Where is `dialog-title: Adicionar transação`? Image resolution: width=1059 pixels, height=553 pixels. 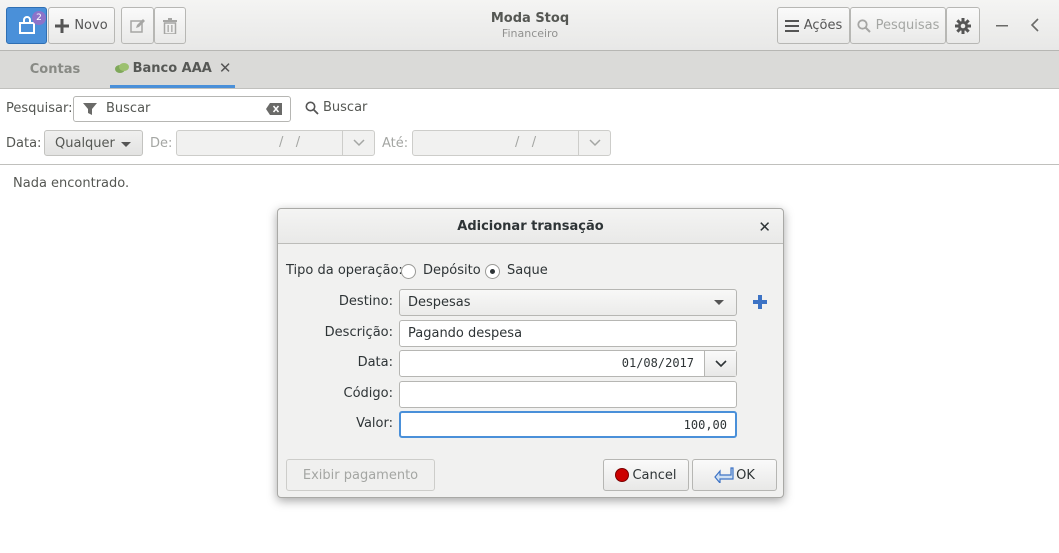 dialog-title: Adicionar transação is located at coordinates (530, 226).